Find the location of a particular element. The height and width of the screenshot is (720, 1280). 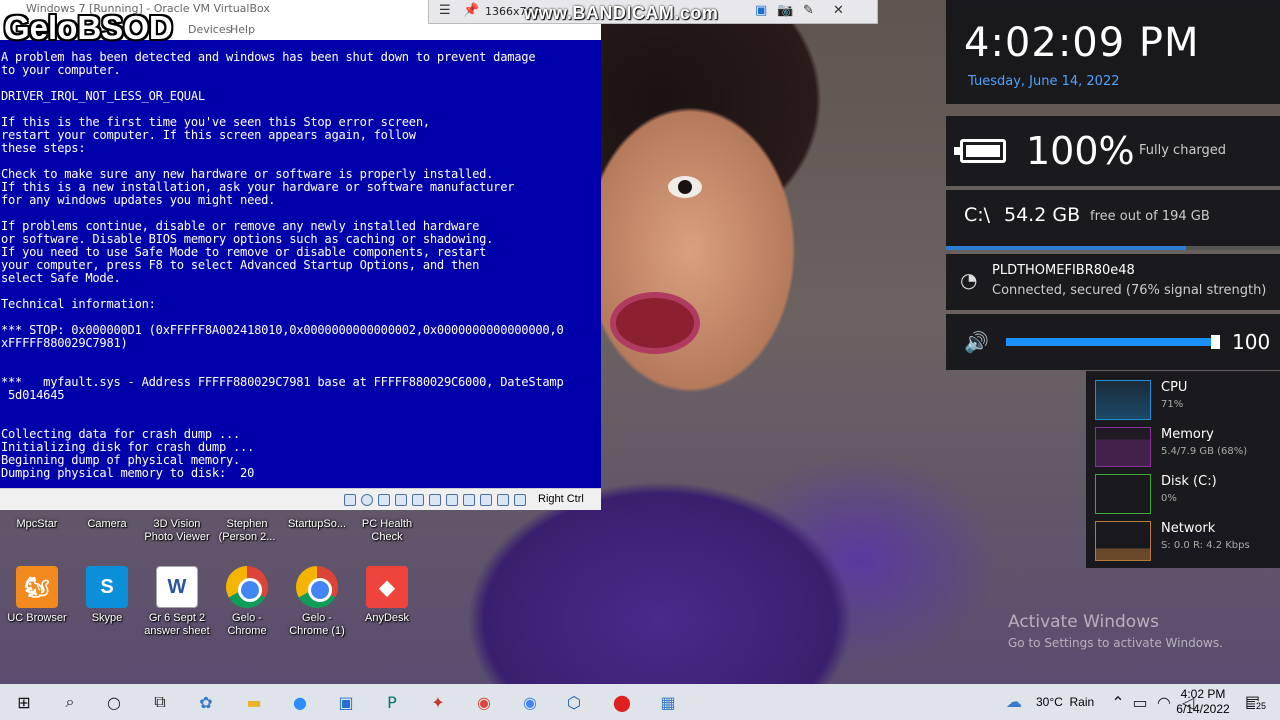

zoom-icon: ● is located at coordinates (300, 702).